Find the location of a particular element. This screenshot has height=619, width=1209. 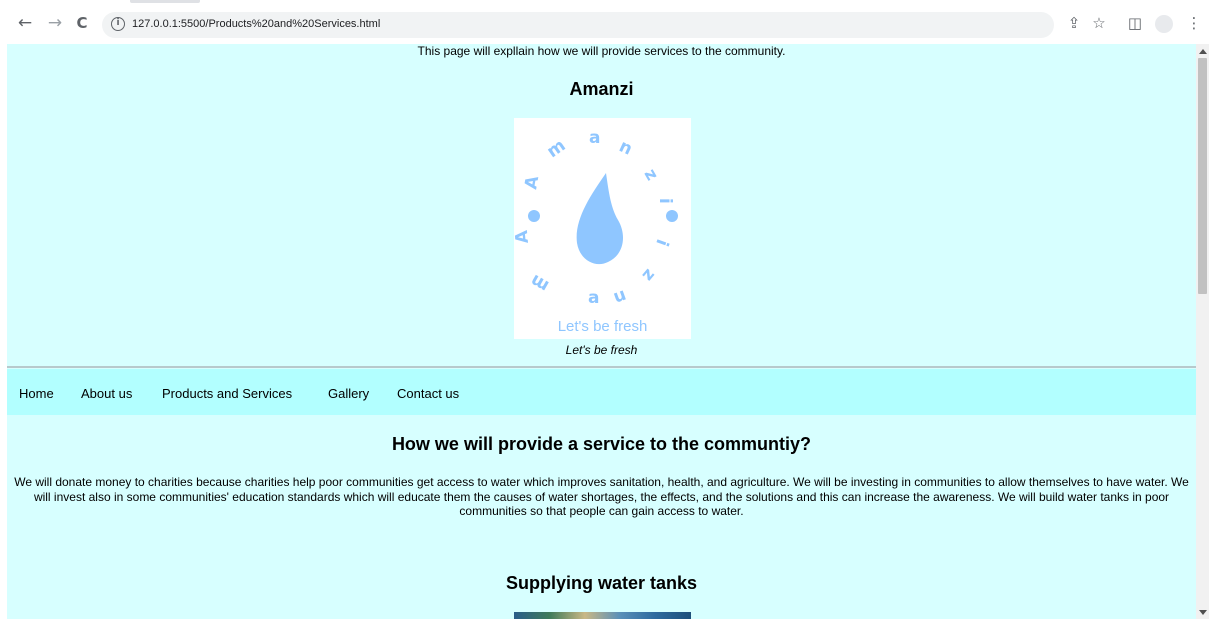

logo-tagline: Let's be fresh is located at coordinates (602, 326).